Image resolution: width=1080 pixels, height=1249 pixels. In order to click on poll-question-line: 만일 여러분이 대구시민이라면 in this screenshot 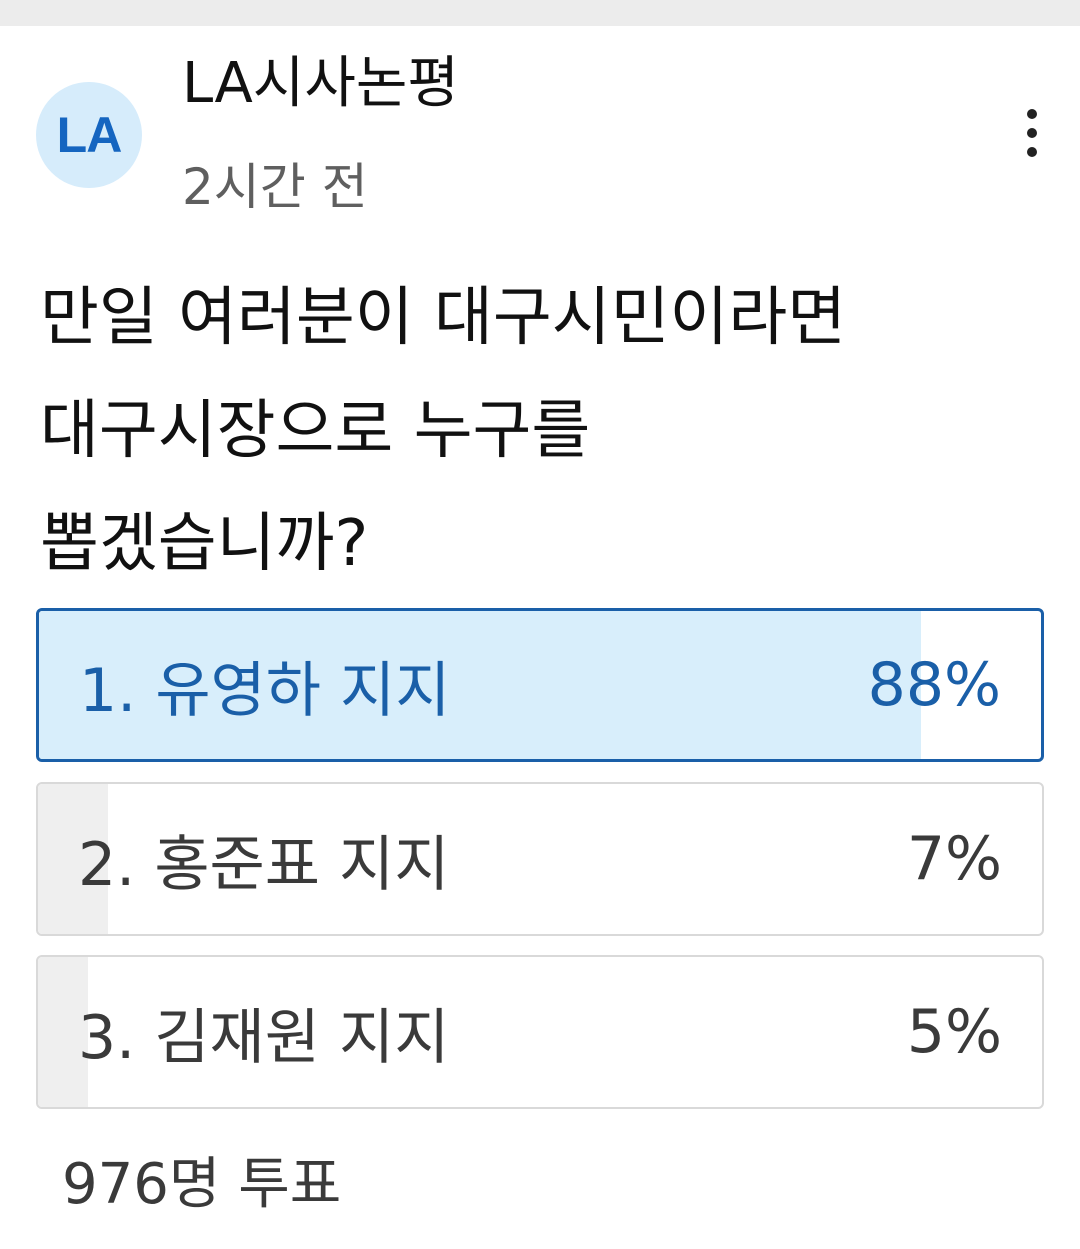, I will do `click(443, 318)`.